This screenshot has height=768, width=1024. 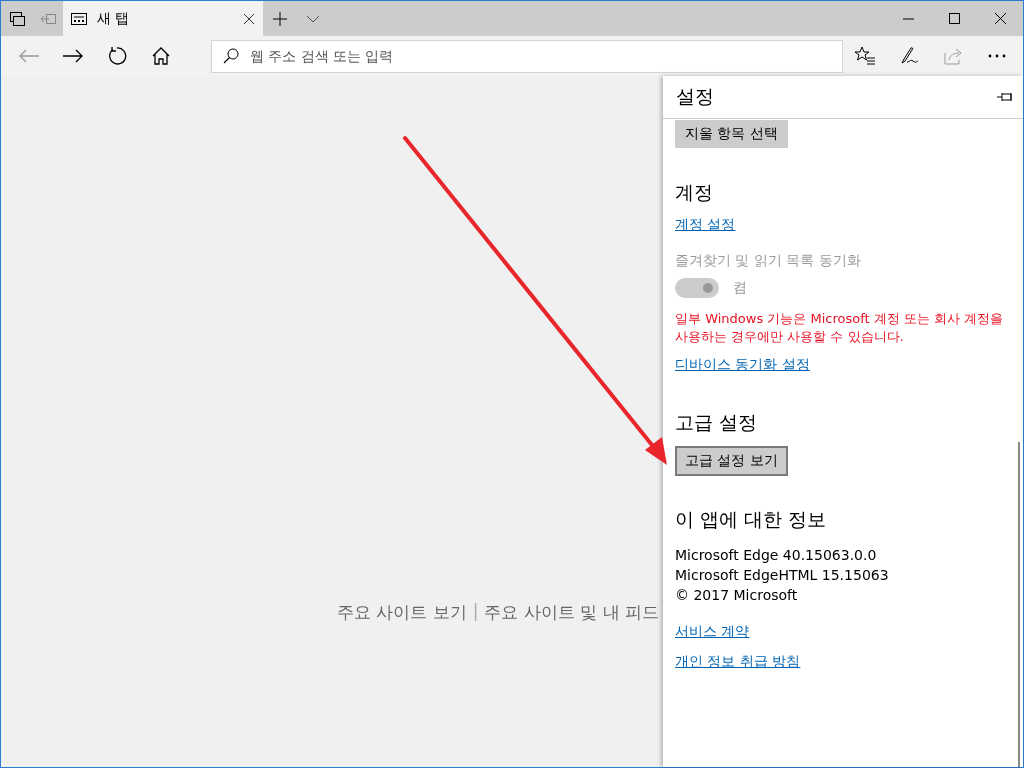 I want to click on section-heading: 고급 설정, so click(x=716, y=422).